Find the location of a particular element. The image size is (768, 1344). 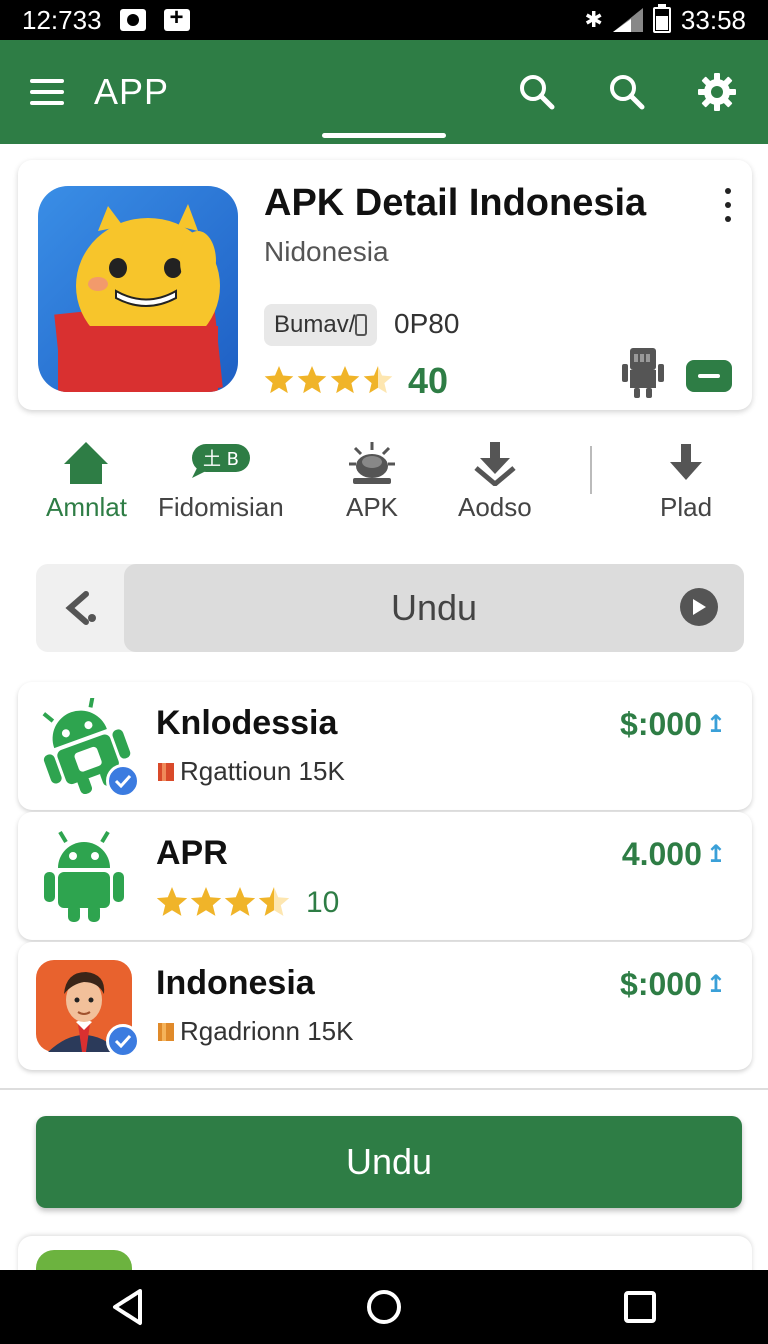

undu-button: Undu is located at coordinates (389, 1162).